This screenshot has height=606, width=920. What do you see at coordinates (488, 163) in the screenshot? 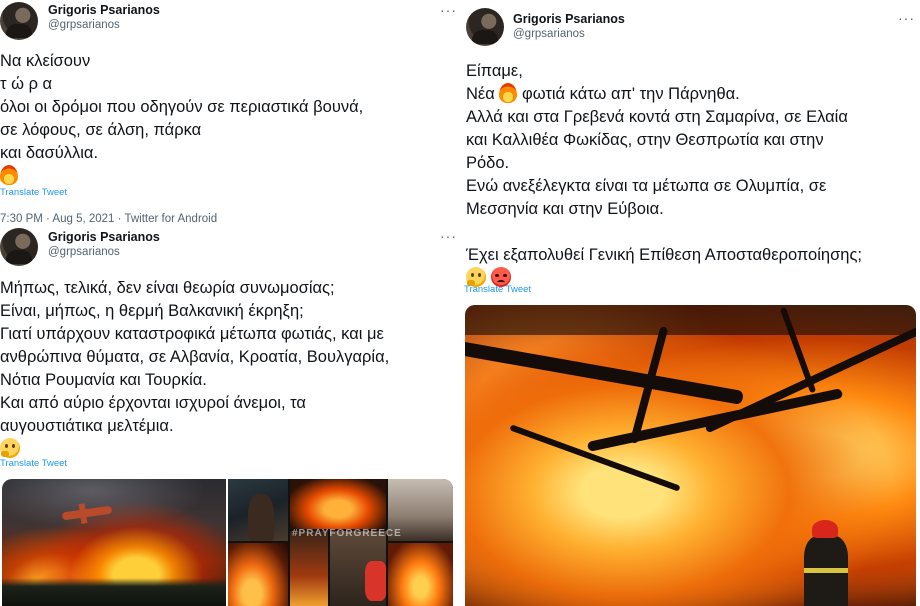
I see `tweet-line: Ρόδο.` at bounding box center [488, 163].